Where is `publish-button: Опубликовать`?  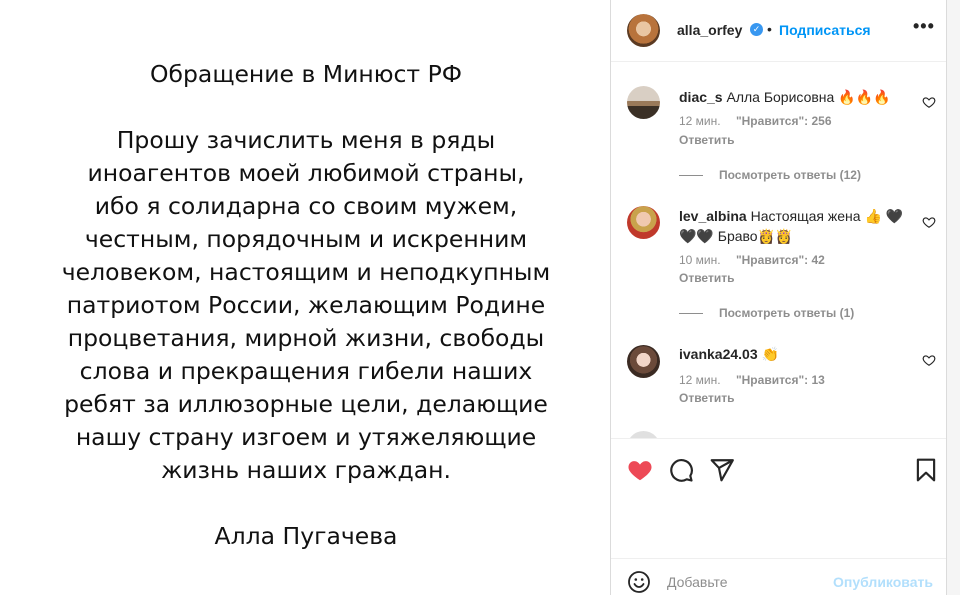
publish-button: Опубликовать is located at coordinates (883, 582).